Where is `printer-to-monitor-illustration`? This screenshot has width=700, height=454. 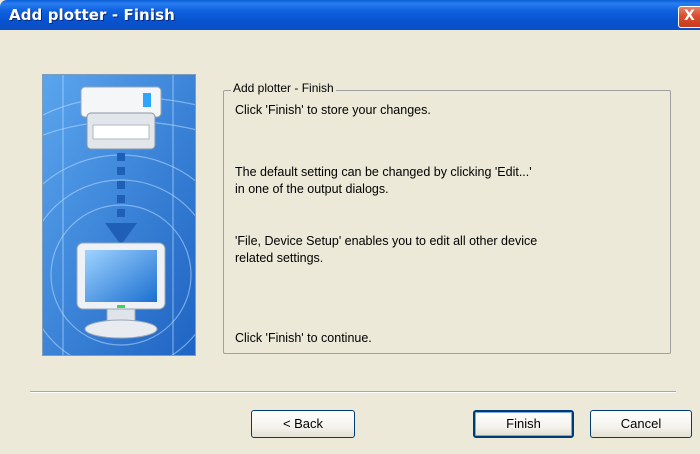 printer-to-monitor-illustration is located at coordinates (119, 215).